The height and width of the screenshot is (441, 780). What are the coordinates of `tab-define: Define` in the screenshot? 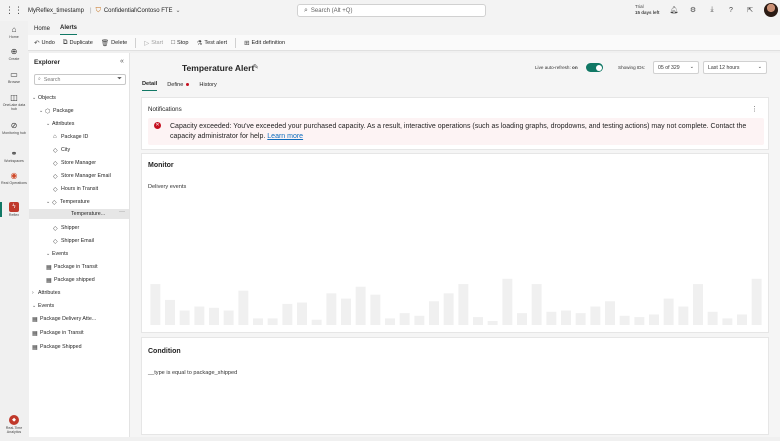 It's located at (178, 86).